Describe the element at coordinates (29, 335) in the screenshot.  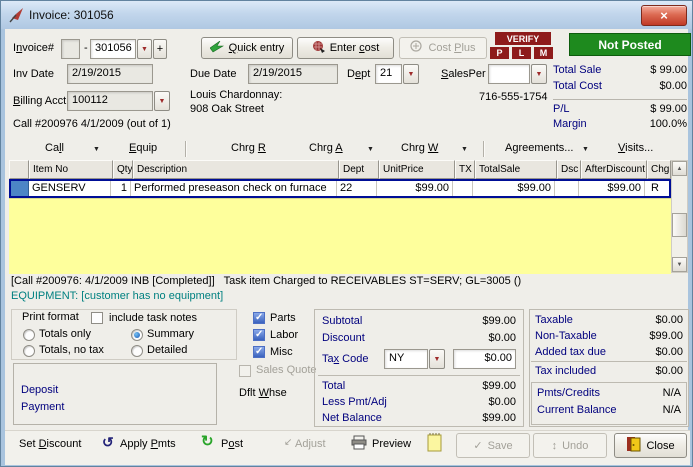
I see `totals-only-radio` at that location.